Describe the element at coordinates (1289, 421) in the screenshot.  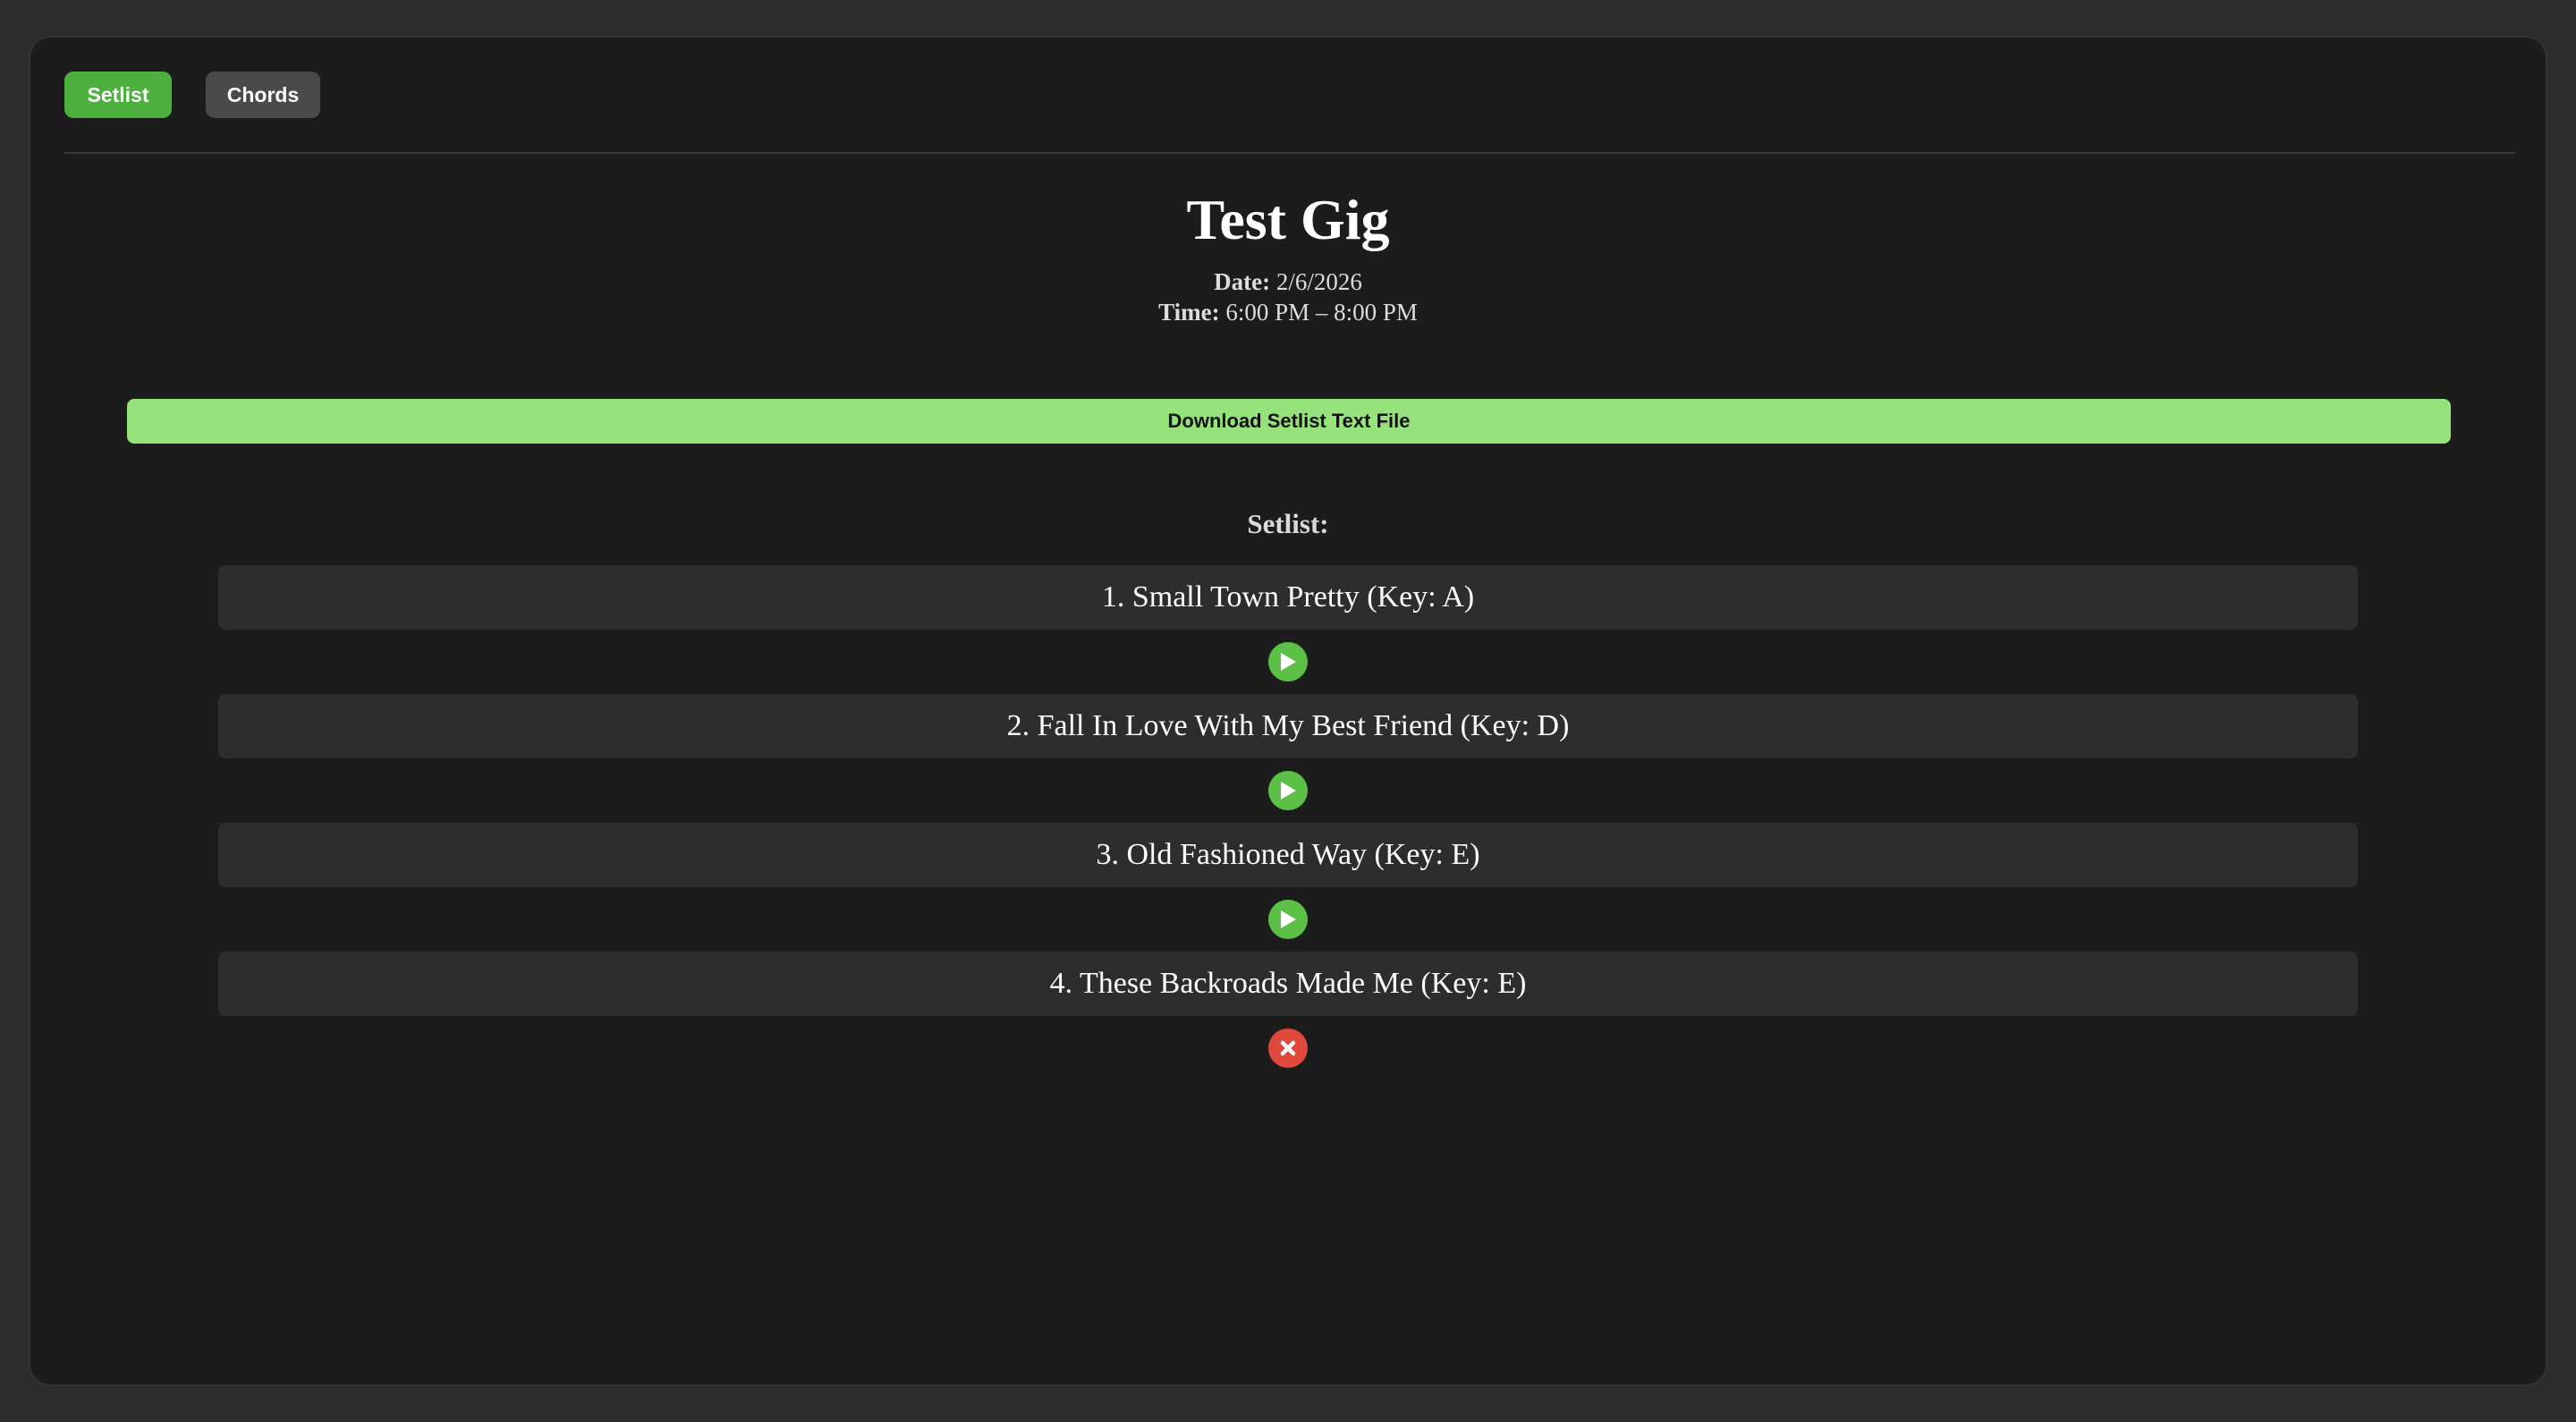
I see `download-setlist-button: Download Setlist Text File` at that location.